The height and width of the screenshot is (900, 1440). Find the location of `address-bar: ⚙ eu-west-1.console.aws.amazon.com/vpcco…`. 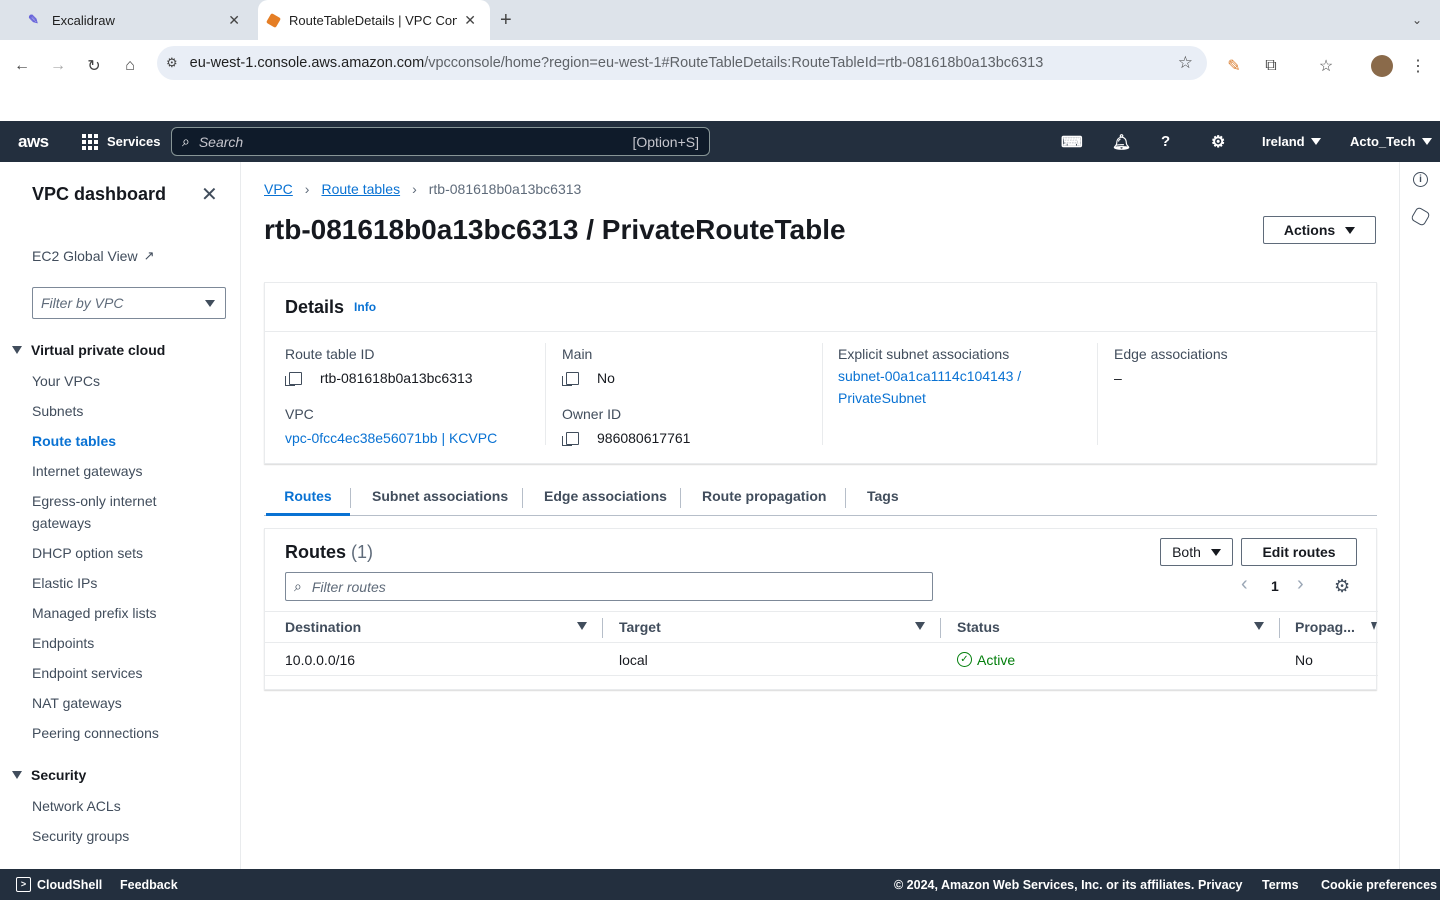

address-bar: ⚙ eu-west-1.console.aws.amazon.com/vpcco… is located at coordinates (682, 63).